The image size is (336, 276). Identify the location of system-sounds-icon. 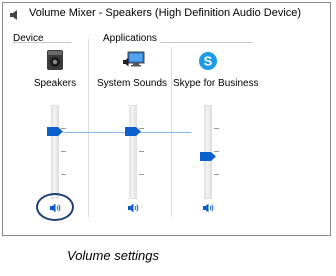
(134, 59).